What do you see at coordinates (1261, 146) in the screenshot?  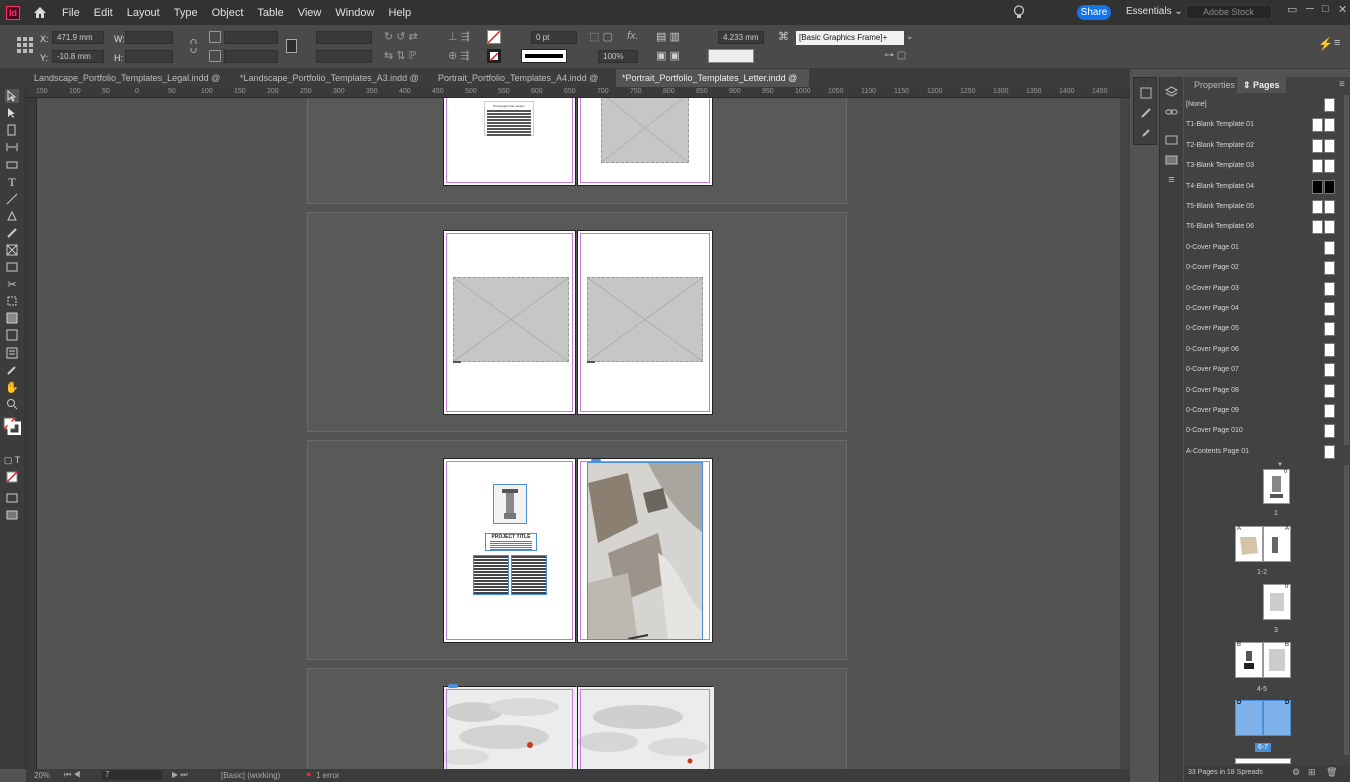 I see `master-item: T2-Blank Template 02` at bounding box center [1261, 146].